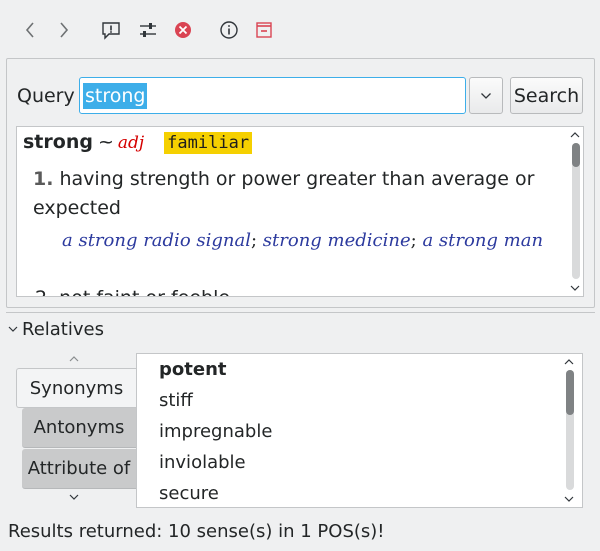 This screenshot has width=600, height=551. Describe the element at coordinates (79, 469) in the screenshot. I see `tab-attribute-of: Attribute of` at that location.